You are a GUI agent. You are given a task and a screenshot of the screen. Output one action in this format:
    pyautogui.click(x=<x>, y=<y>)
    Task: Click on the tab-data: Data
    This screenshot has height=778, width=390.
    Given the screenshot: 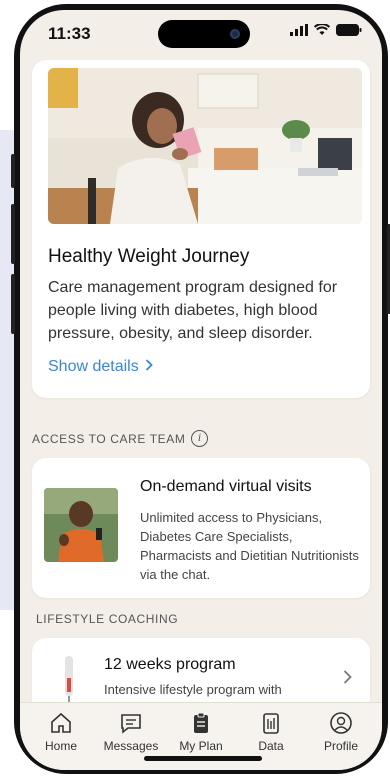 What is the action you would take?
    pyautogui.click(x=271, y=740)
    